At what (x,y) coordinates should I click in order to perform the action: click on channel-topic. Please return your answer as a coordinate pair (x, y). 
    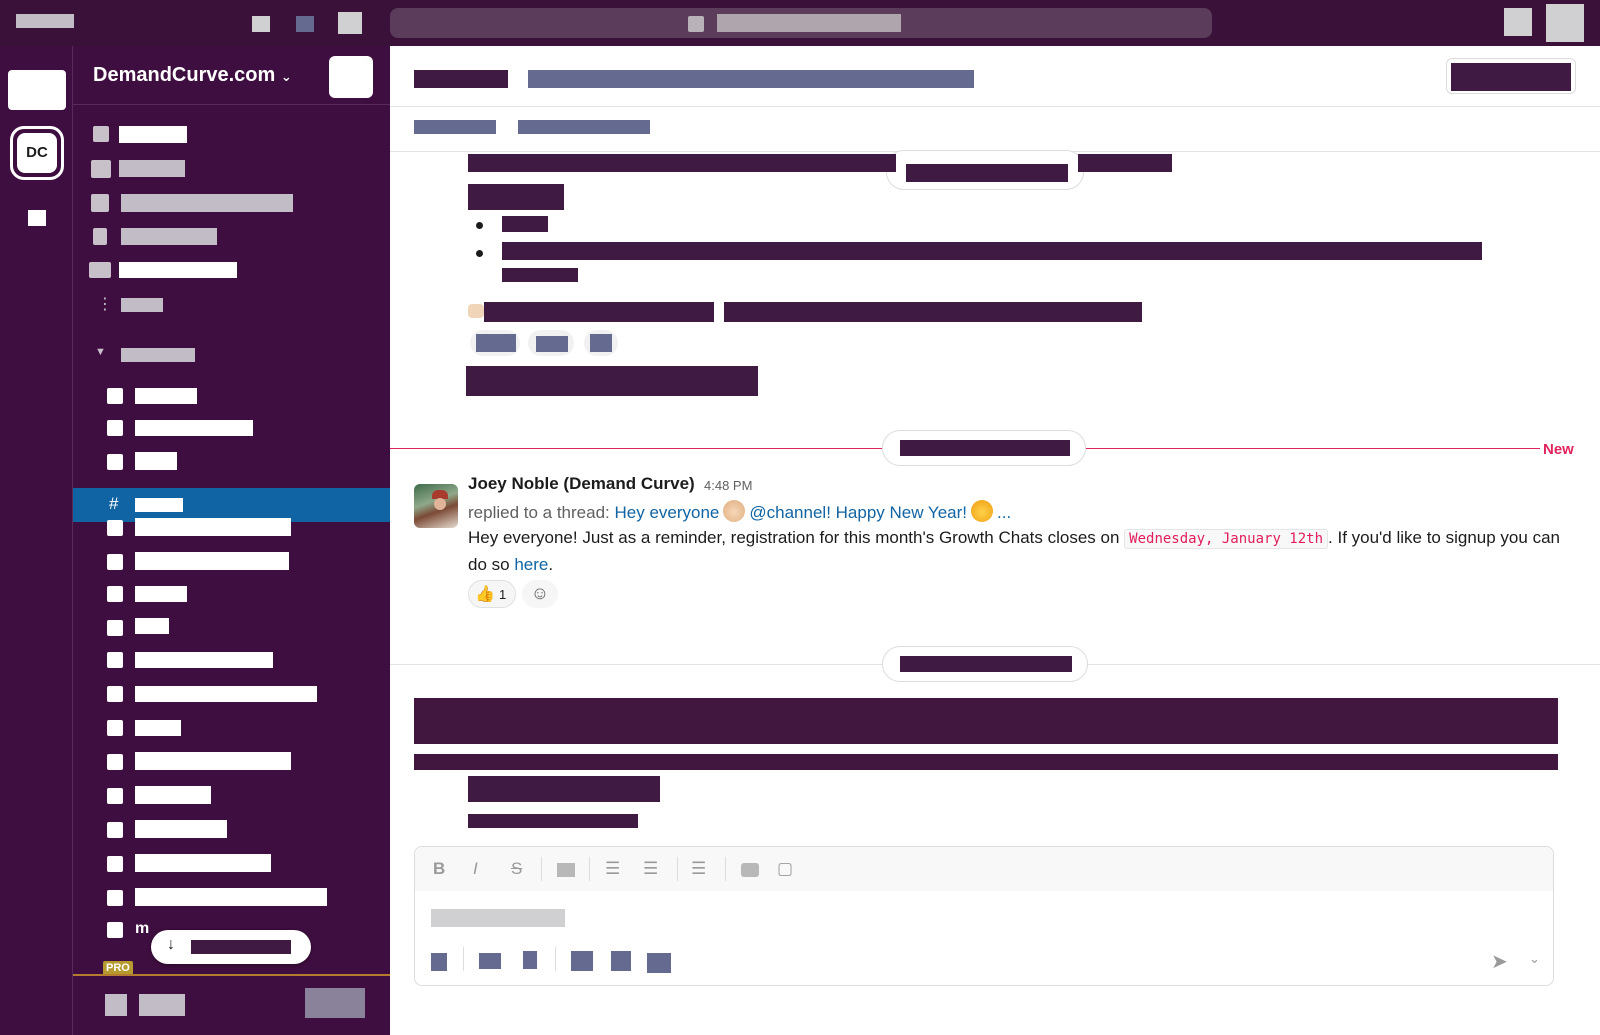
    Looking at the image, I should click on (751, 79).